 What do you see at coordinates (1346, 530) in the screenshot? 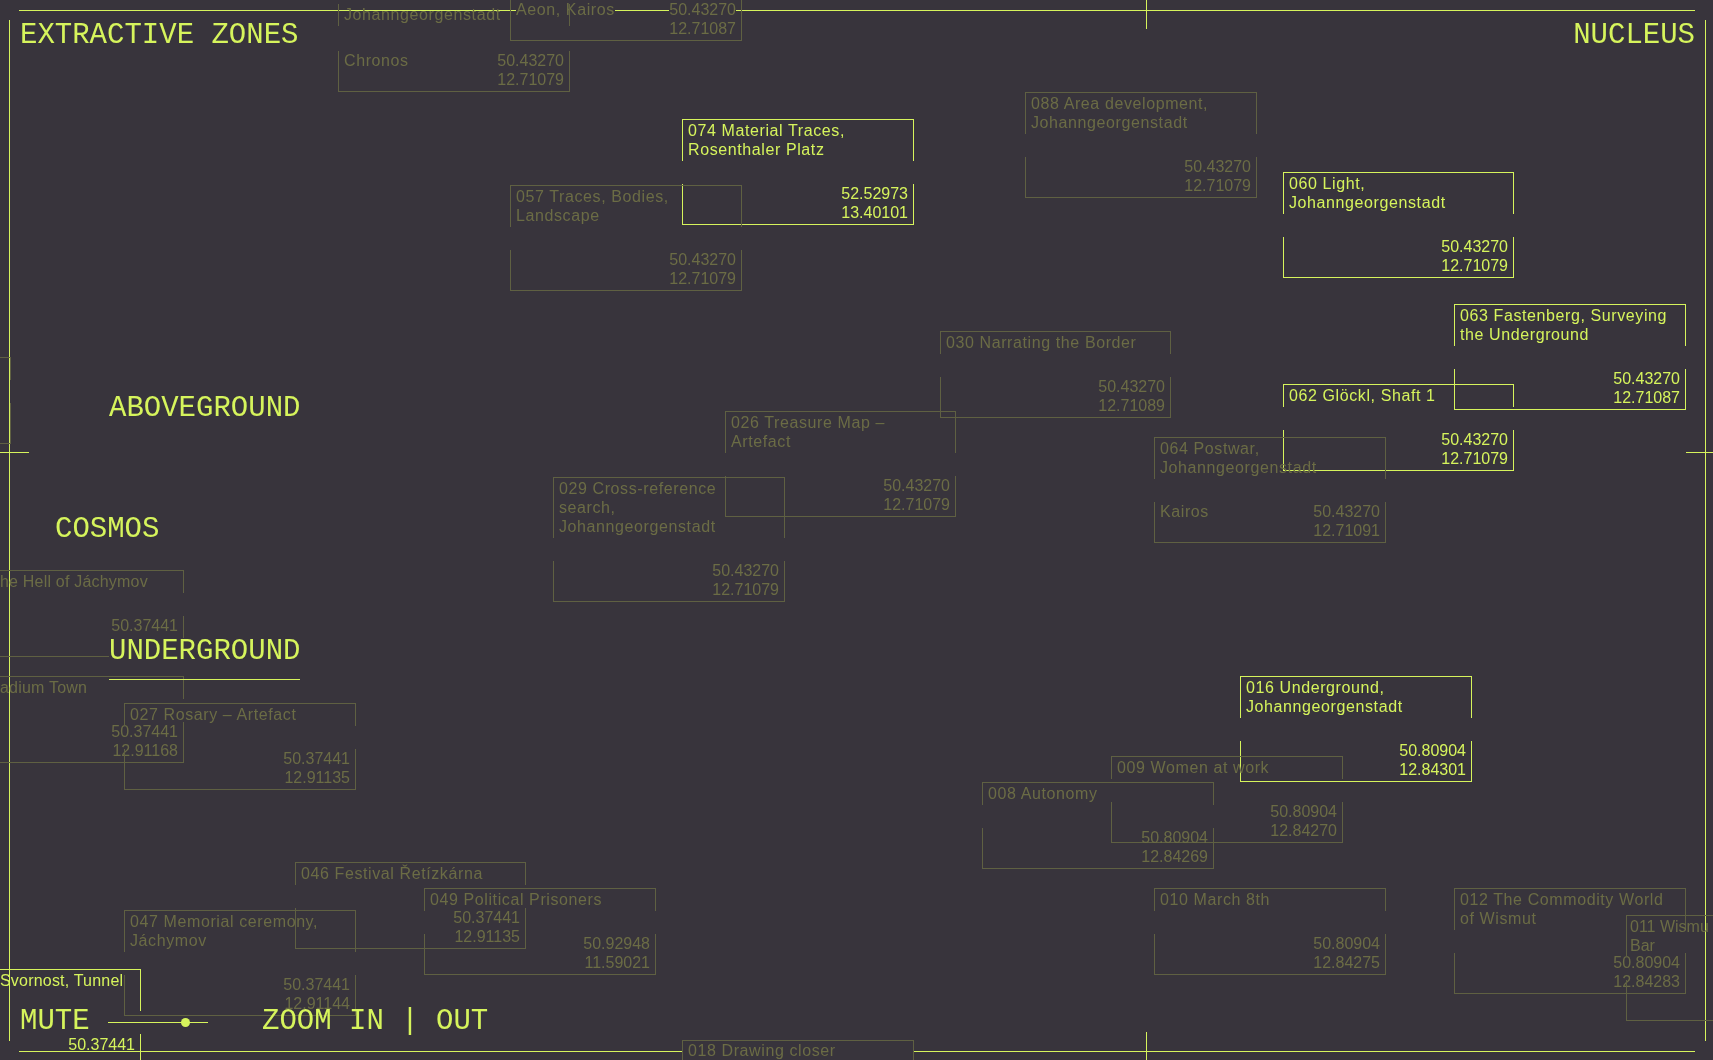
I see `longitude-text: 12.71091` at bounding box center [1346, 530].